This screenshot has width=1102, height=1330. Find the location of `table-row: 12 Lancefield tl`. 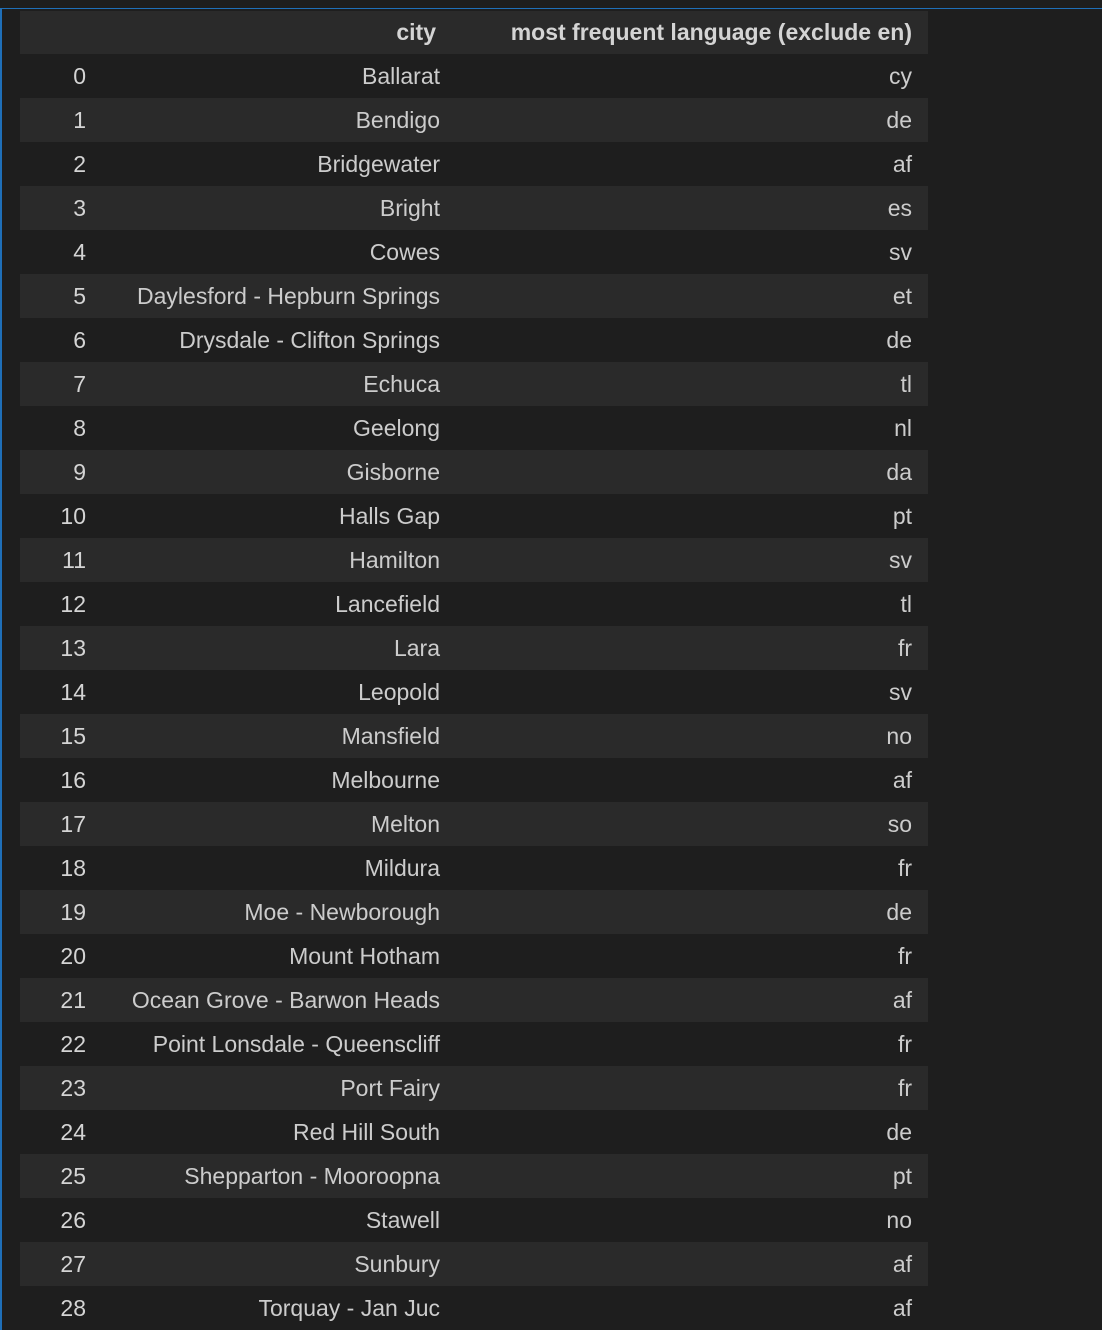

table-row: 12 Lancefield tl is located at coordinates (474, 604).